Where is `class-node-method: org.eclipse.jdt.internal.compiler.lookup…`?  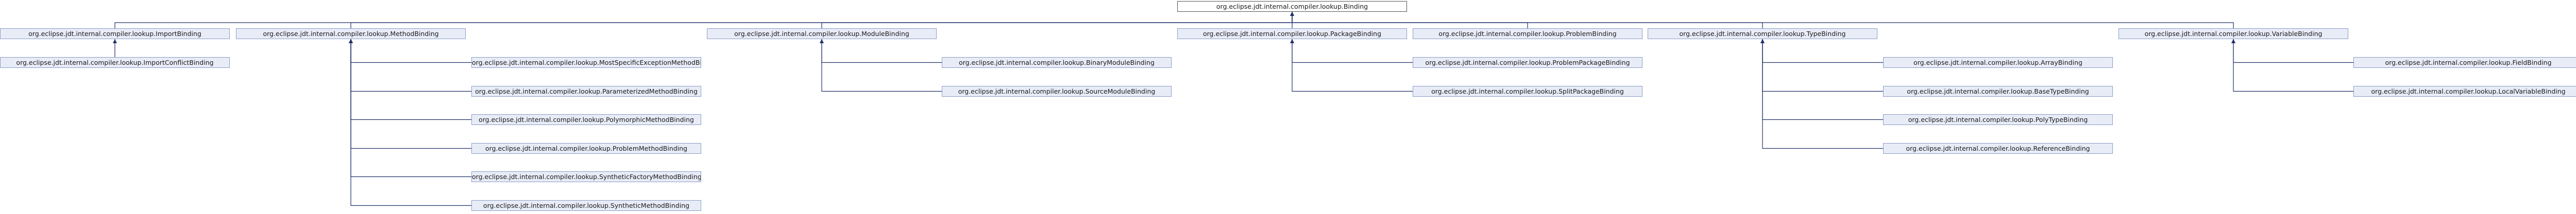 class-node-method: org.eclipse.jdt.internal.compiler.lookup… is located at coordinates (351, 33).